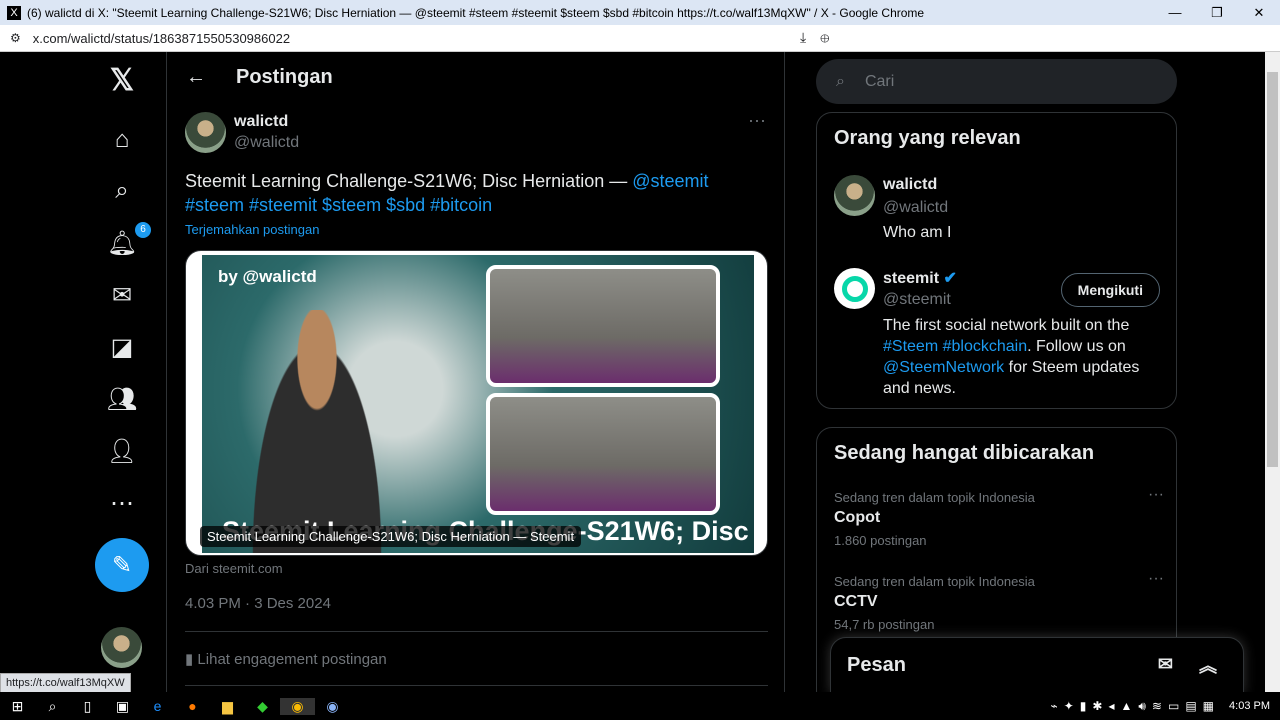  Describe the element at coordinates (196, 77) in the screenshot. I see `back-arrow-icon: ←` at that location.